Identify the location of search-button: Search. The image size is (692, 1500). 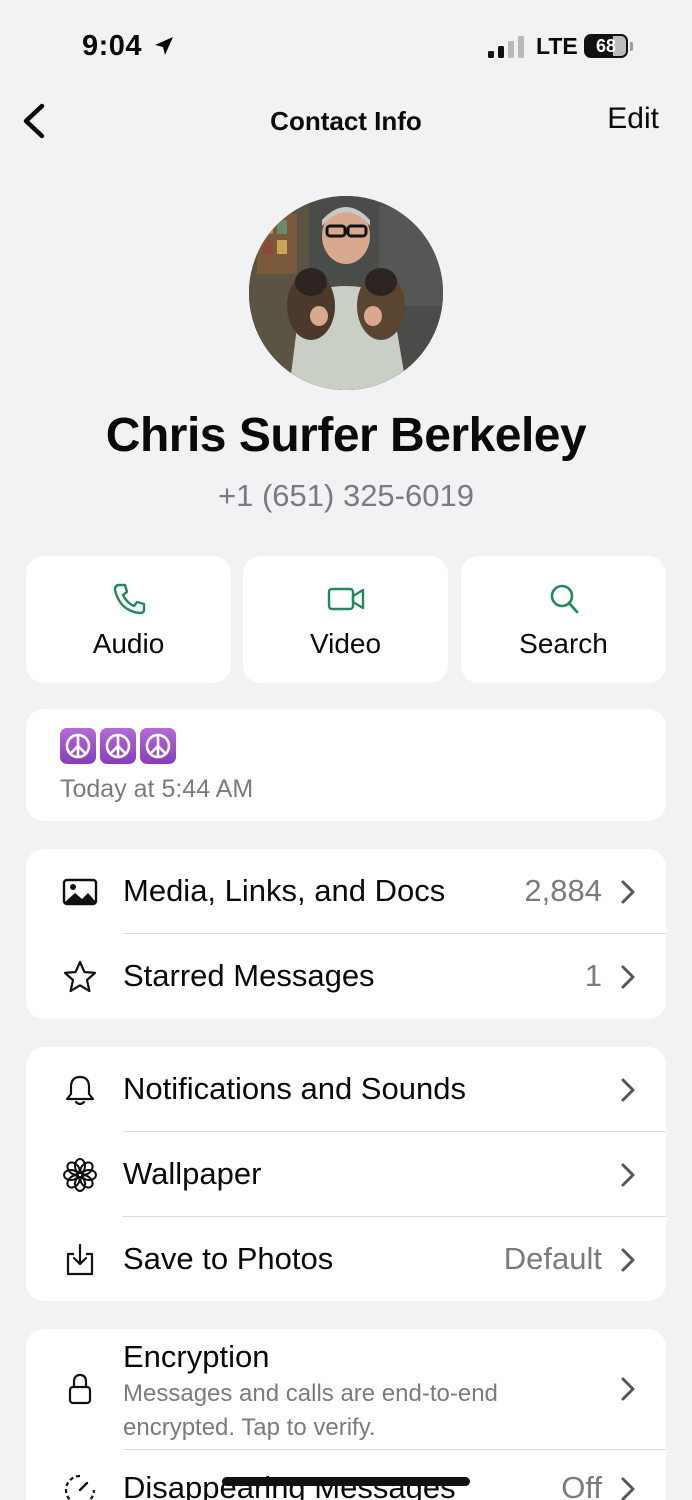
(563, 619).